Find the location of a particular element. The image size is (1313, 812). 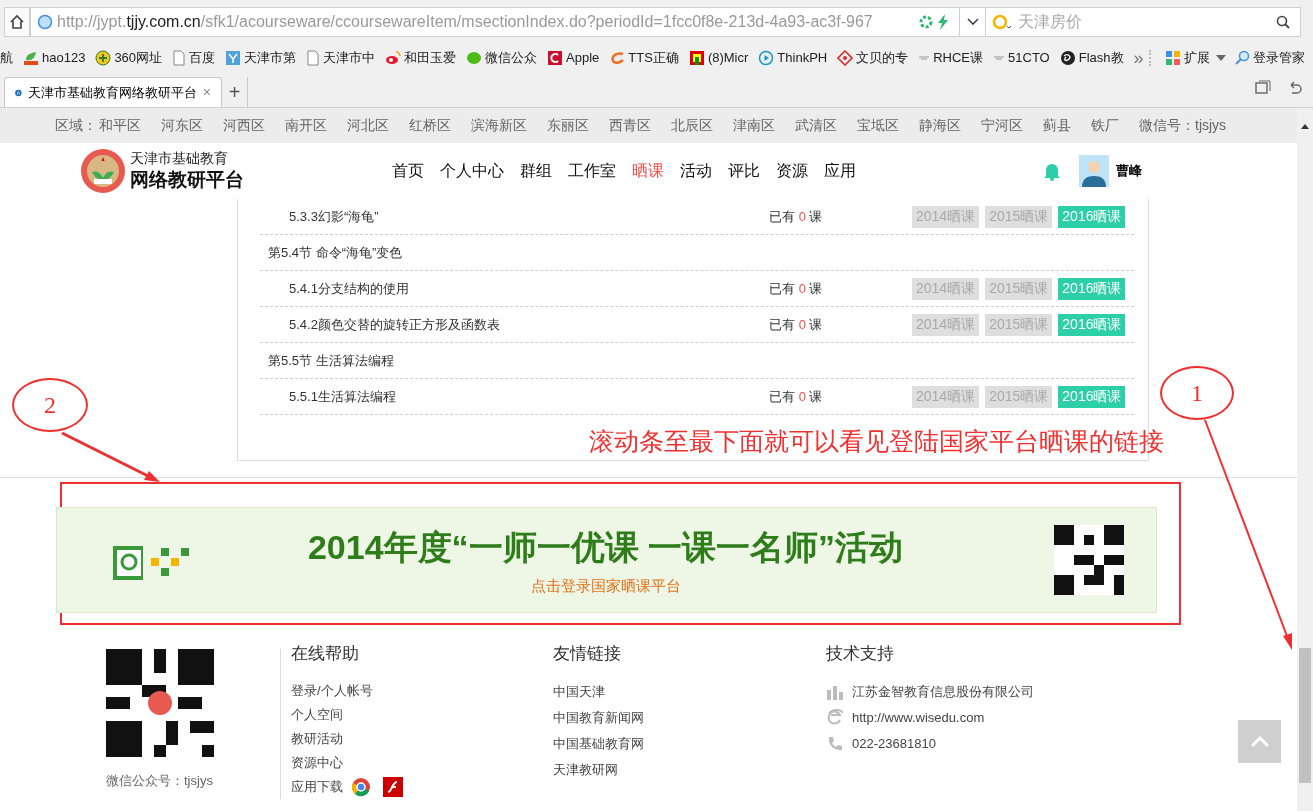

lesson-title: 5.4.2颜色交替的旋转正方形及函数表 is located at coordinates (514, 324).